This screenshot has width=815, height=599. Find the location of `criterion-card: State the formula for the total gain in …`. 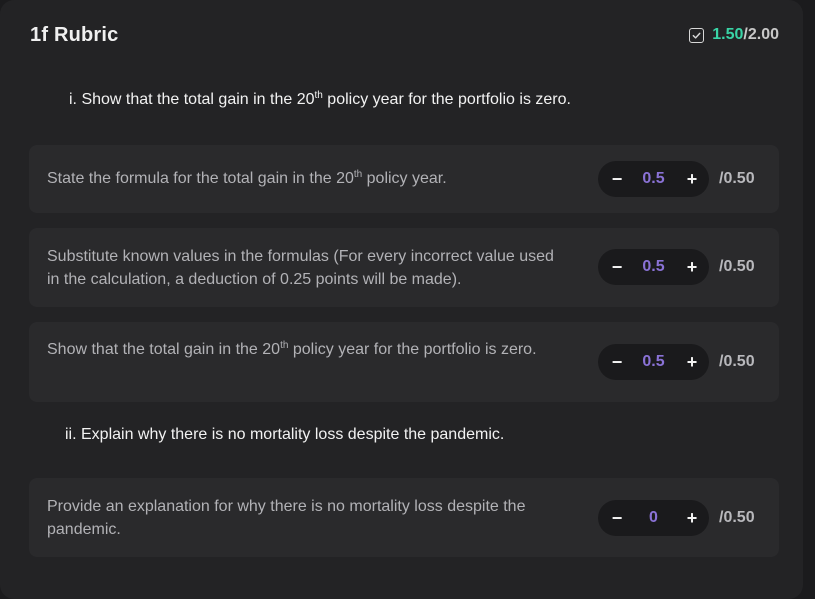

criterion-card: State the formula for the total gain in … is located at coordinates (404, 179).